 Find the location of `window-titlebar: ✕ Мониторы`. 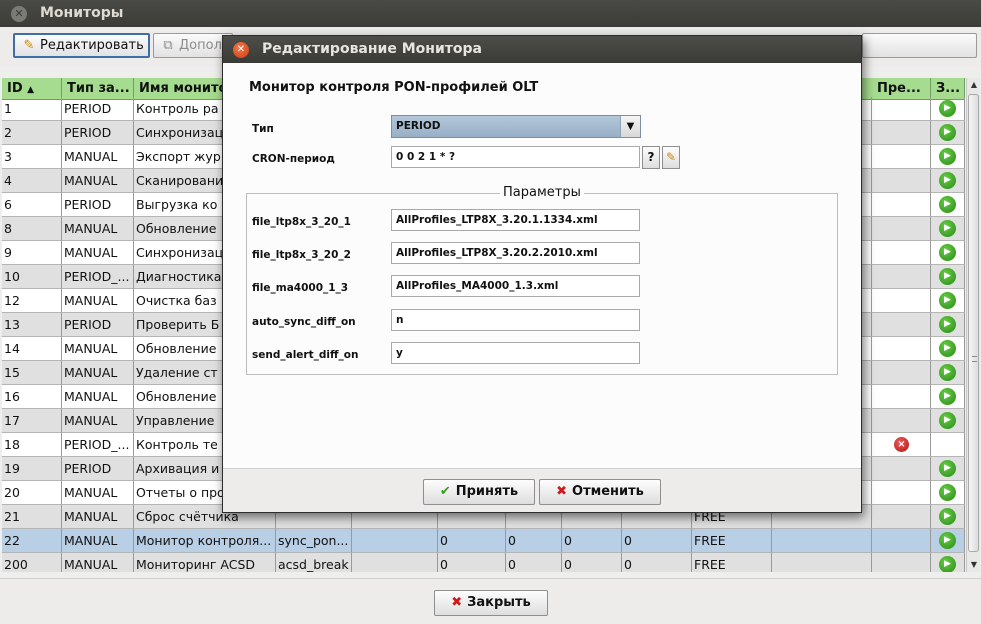

window-titlebar: ✕ Мониторы is located at coordinates (490, 13).